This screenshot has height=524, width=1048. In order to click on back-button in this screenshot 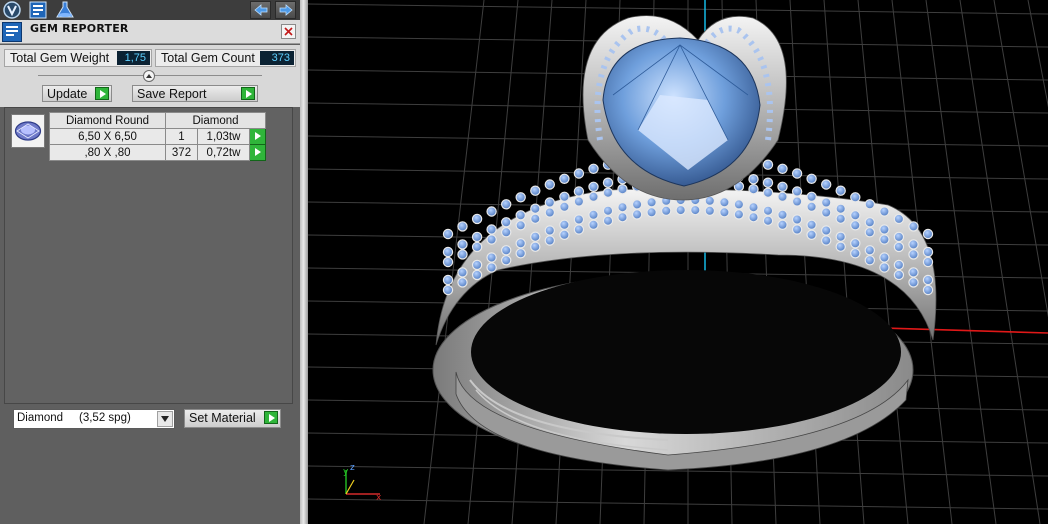, I will do `click(260, 10)`.